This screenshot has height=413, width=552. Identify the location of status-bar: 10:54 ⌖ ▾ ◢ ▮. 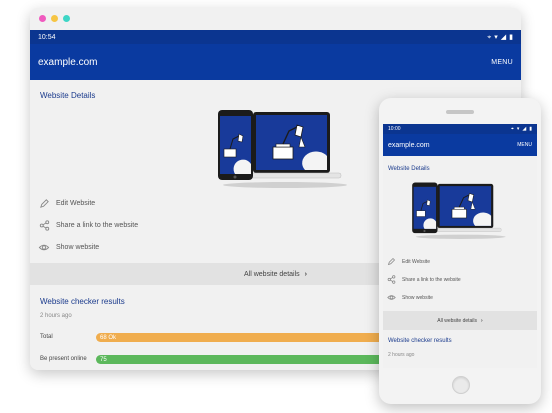
(275, 37).